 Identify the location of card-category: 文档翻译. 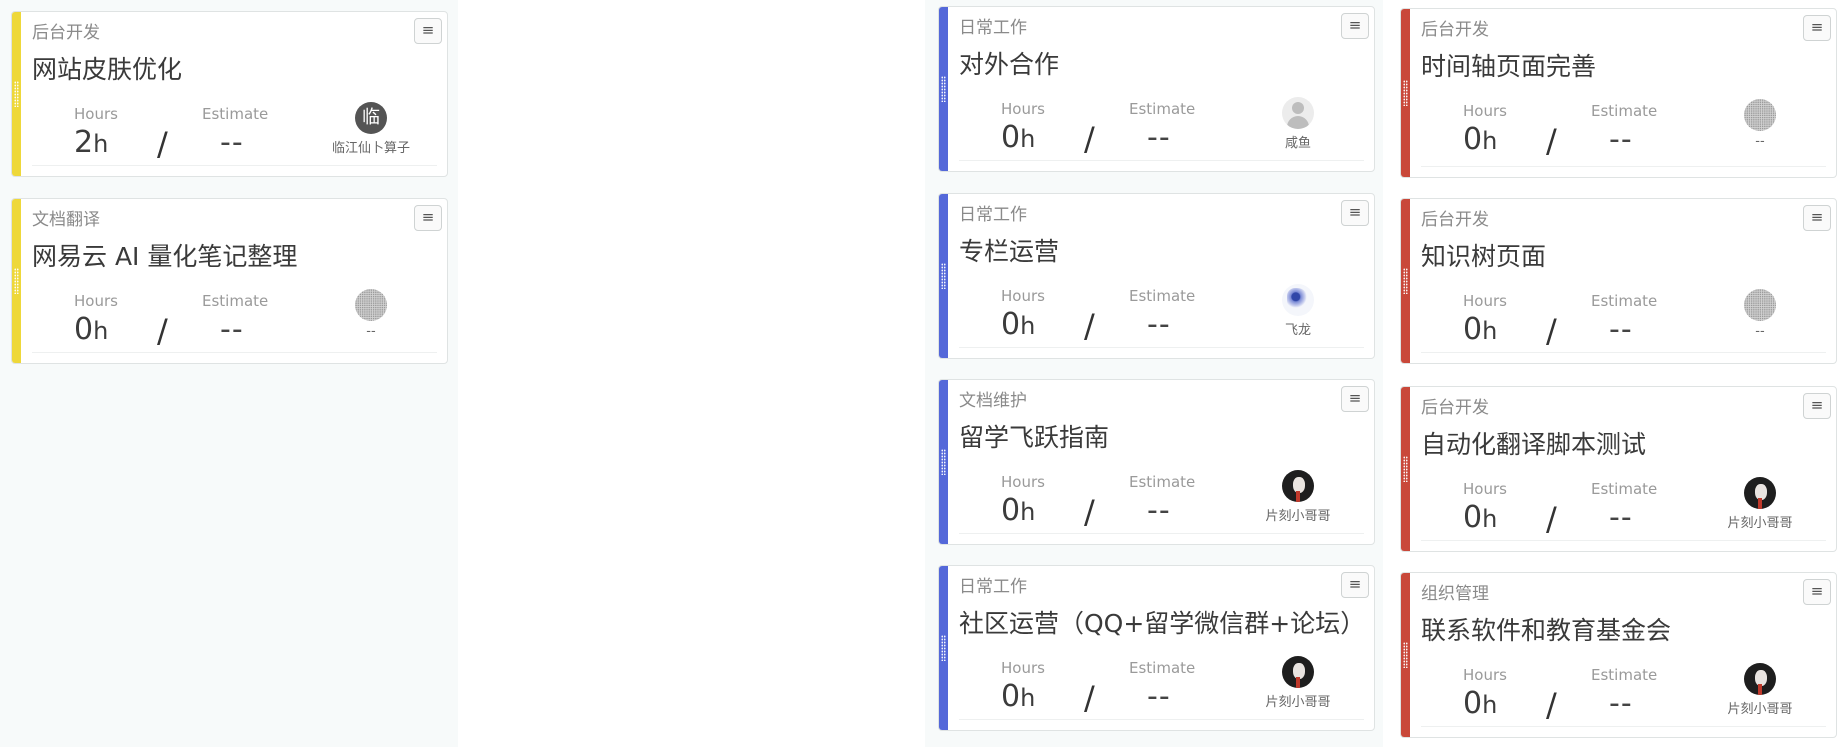
(66, 220).